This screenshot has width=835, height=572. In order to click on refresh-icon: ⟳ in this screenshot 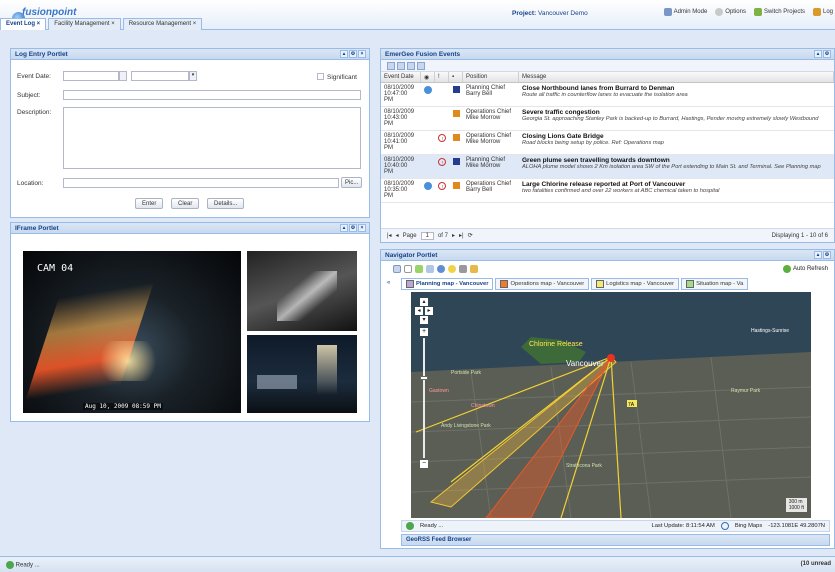, I will do `click(470, 235)`.